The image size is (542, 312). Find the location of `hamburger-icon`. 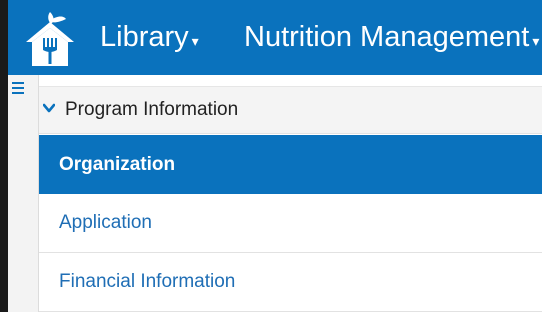

hamburger-icon is located at coordinates (18, 88).